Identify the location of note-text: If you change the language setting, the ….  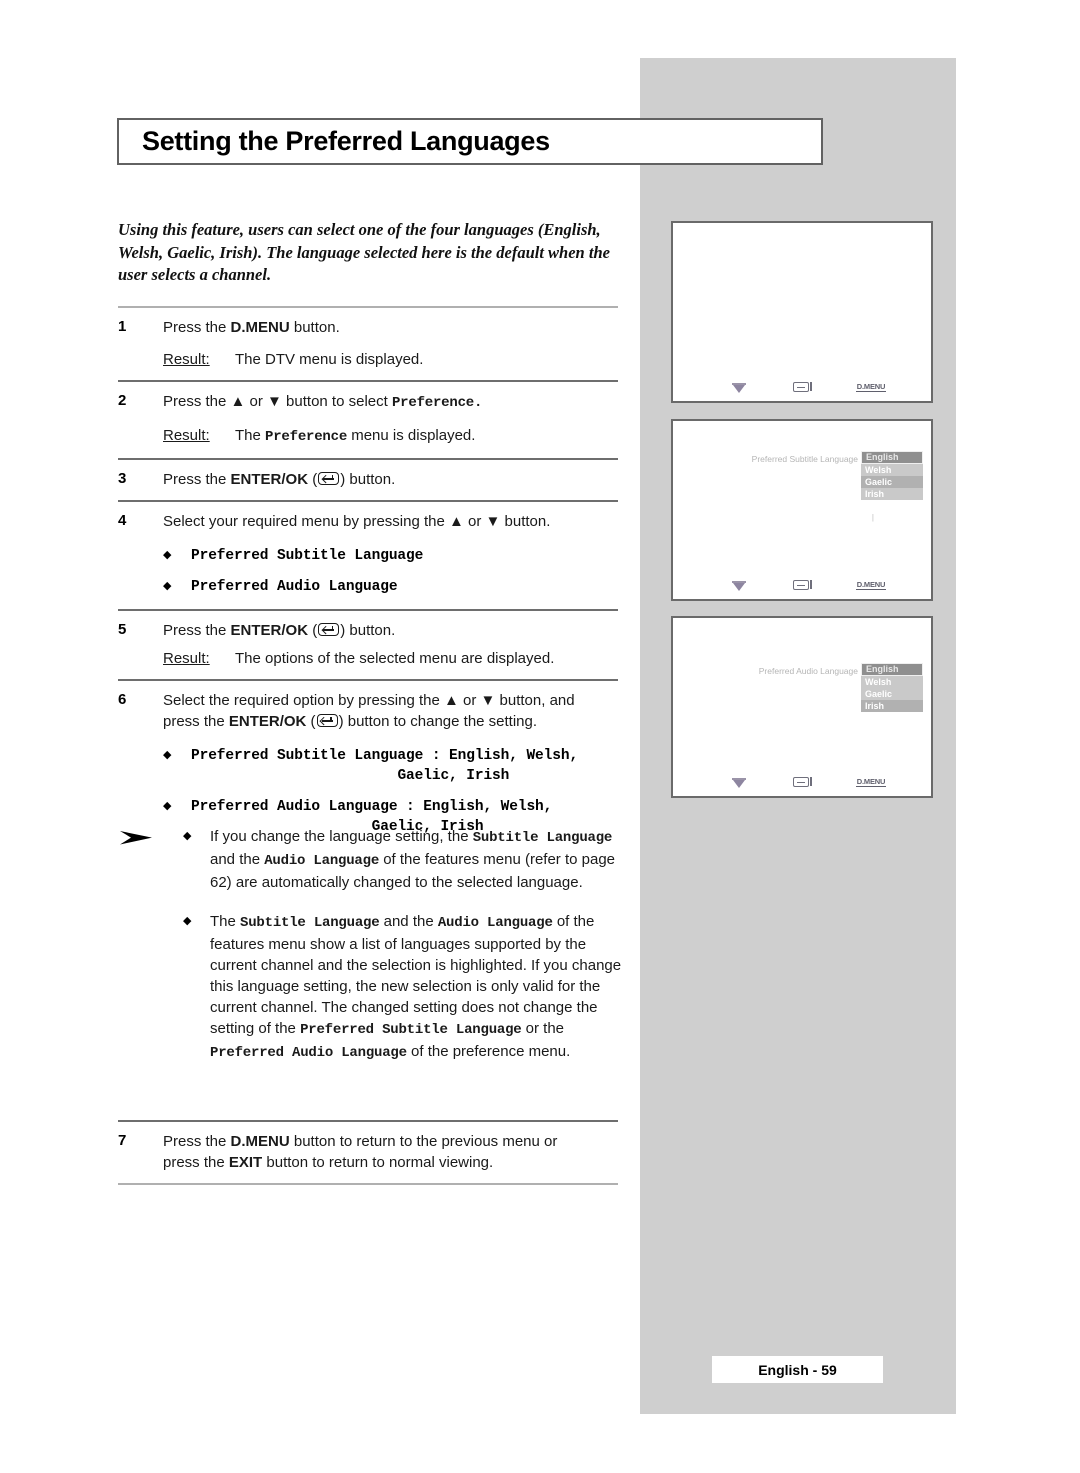
(419, 859).